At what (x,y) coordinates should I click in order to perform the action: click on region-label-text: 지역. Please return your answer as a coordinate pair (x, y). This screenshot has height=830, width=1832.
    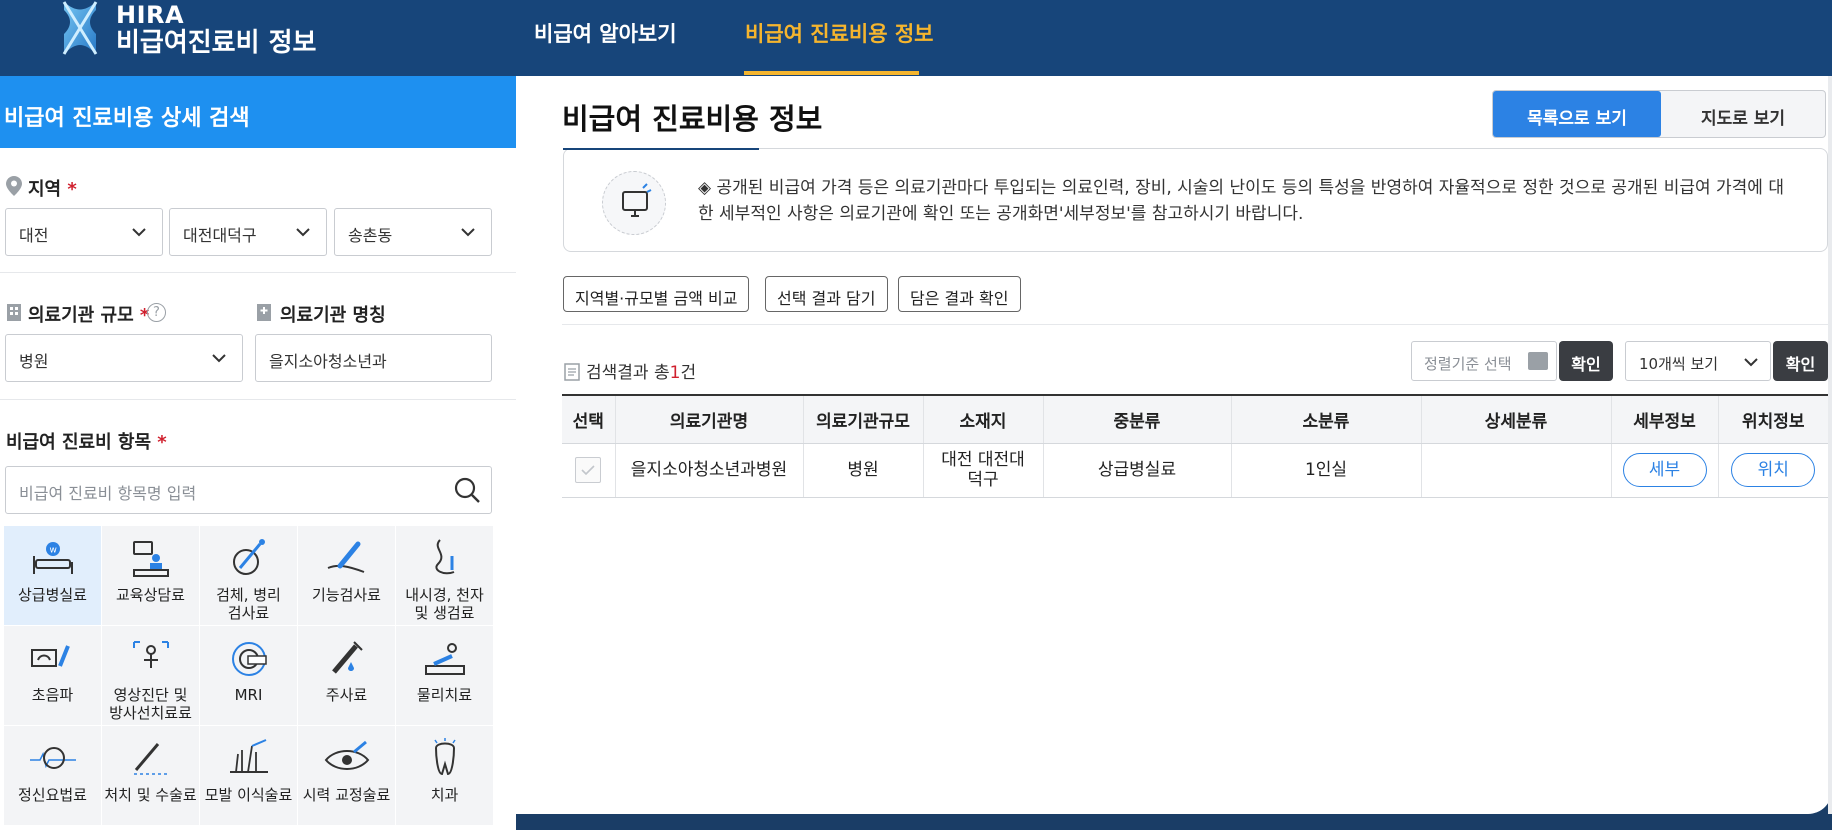
    Looking at the image, I should click on (45, 189).